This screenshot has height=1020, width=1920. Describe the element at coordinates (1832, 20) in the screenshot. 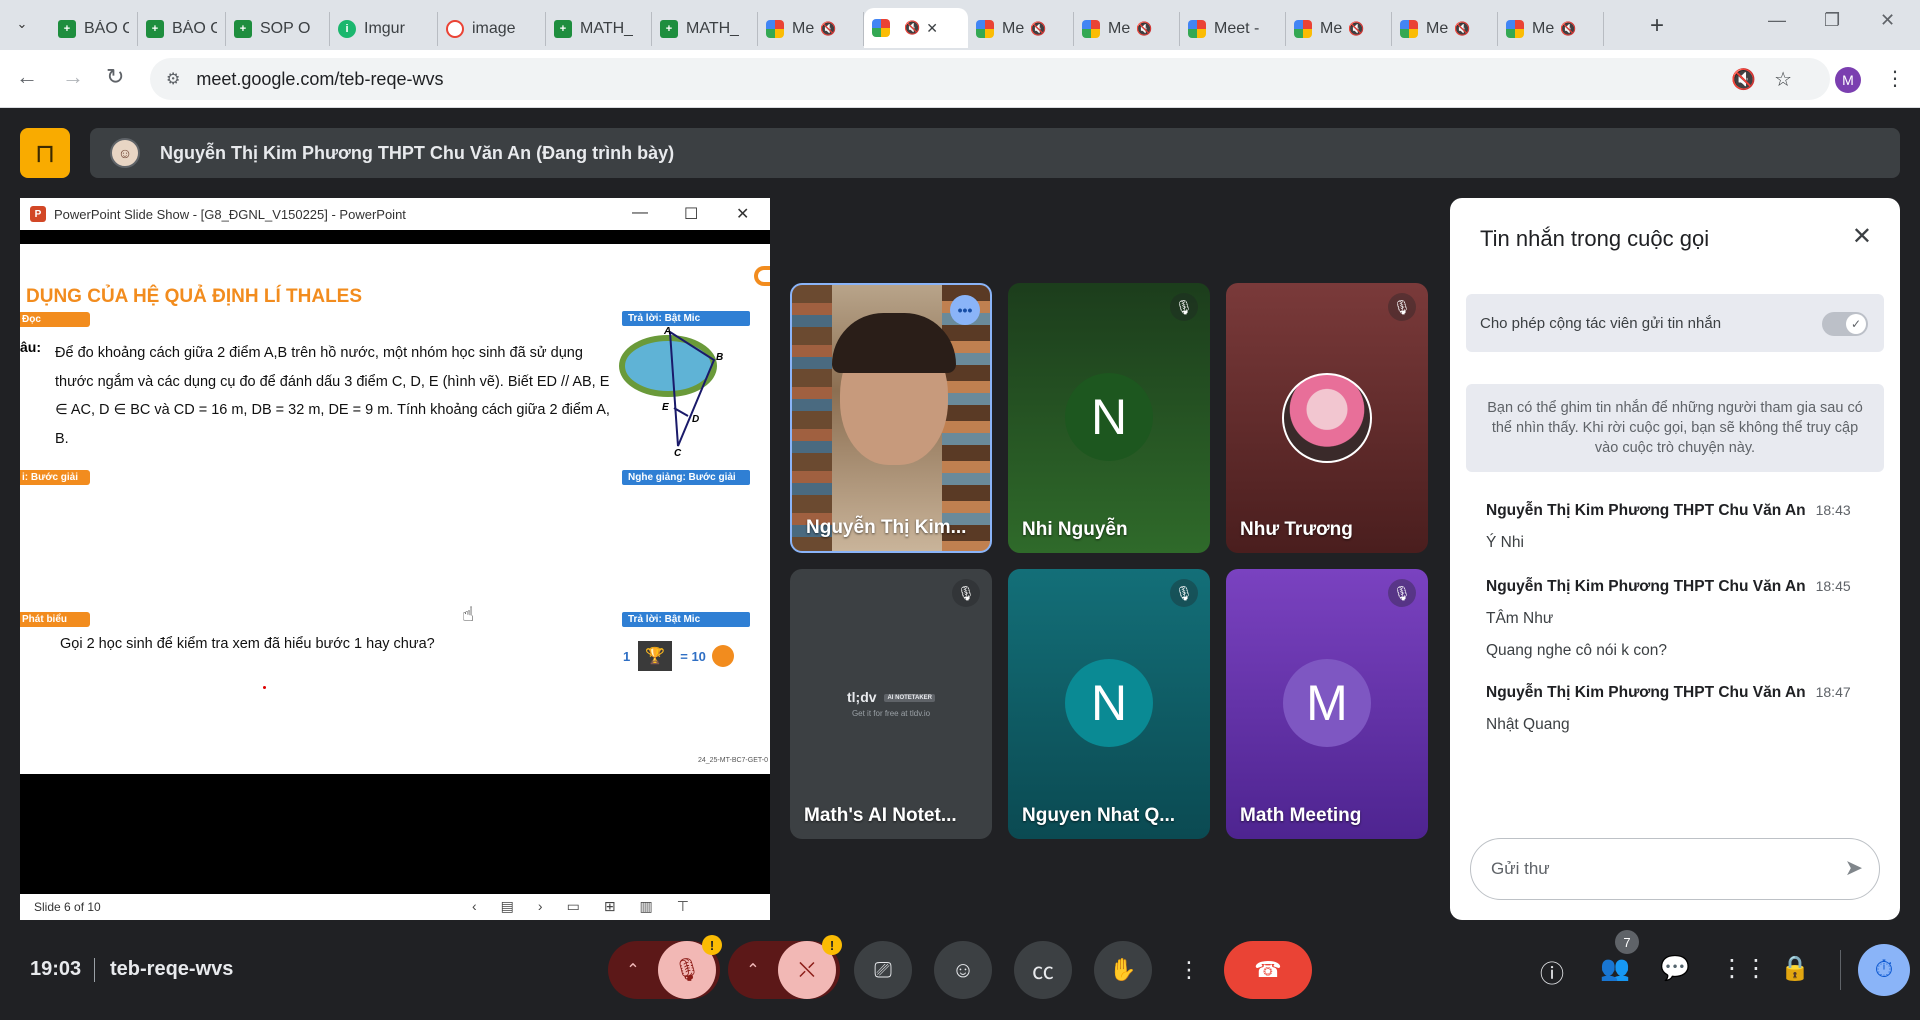

I see `restore-icon: ❐` at that location.